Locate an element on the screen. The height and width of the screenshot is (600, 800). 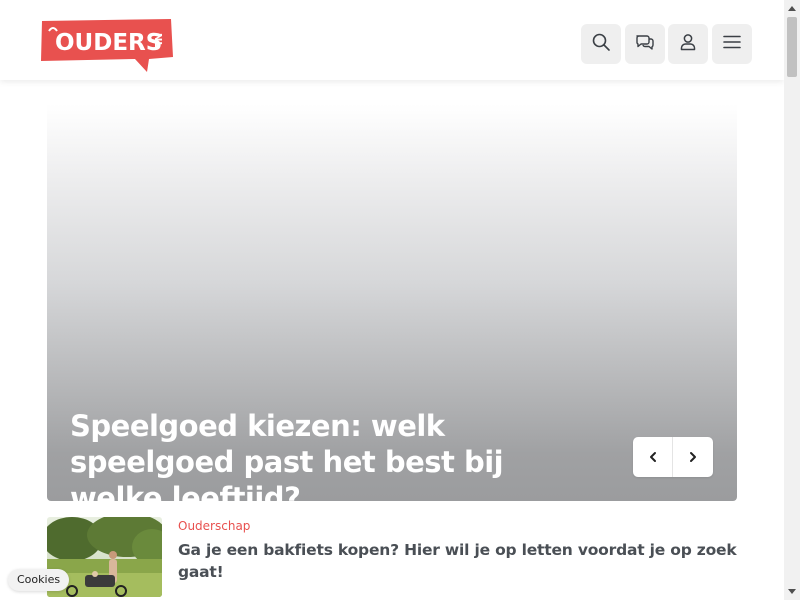
chevron-left-icon is located at coordinates (653, 457).